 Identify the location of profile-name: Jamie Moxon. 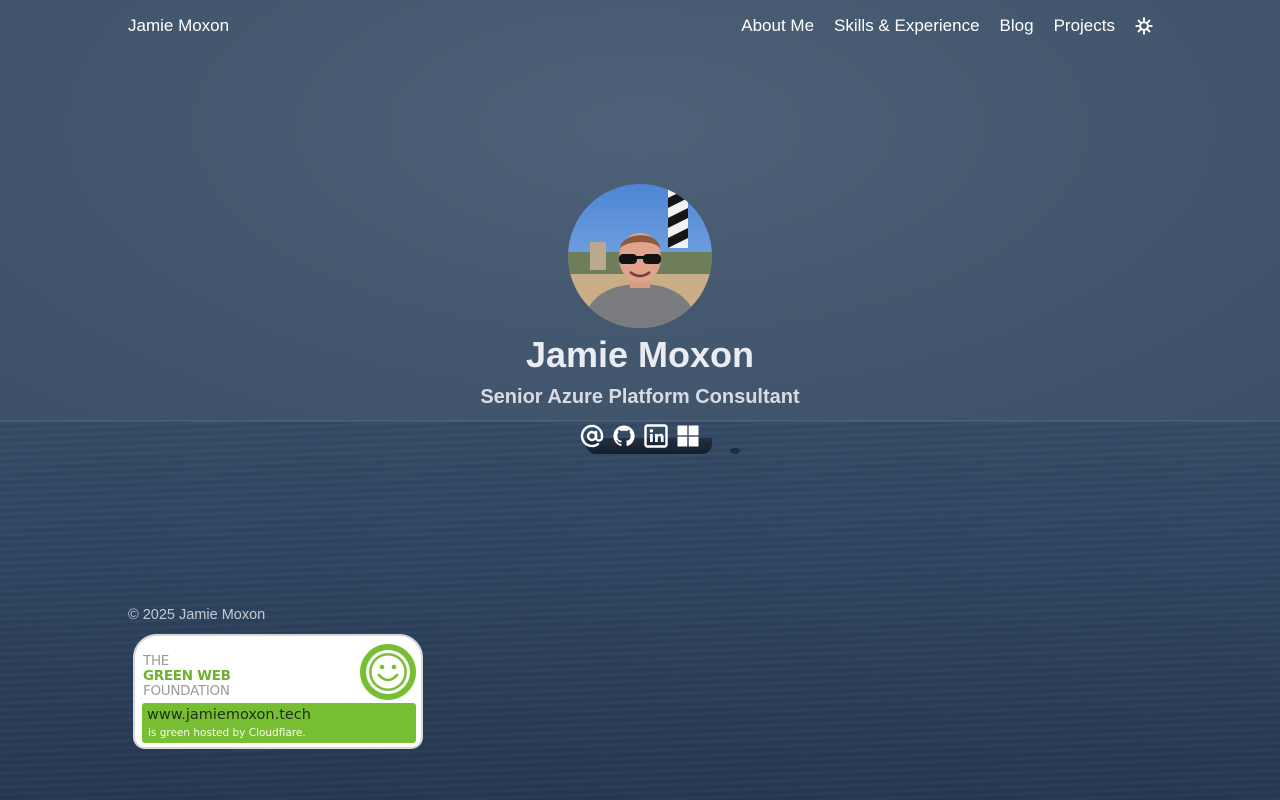
(640, 354).